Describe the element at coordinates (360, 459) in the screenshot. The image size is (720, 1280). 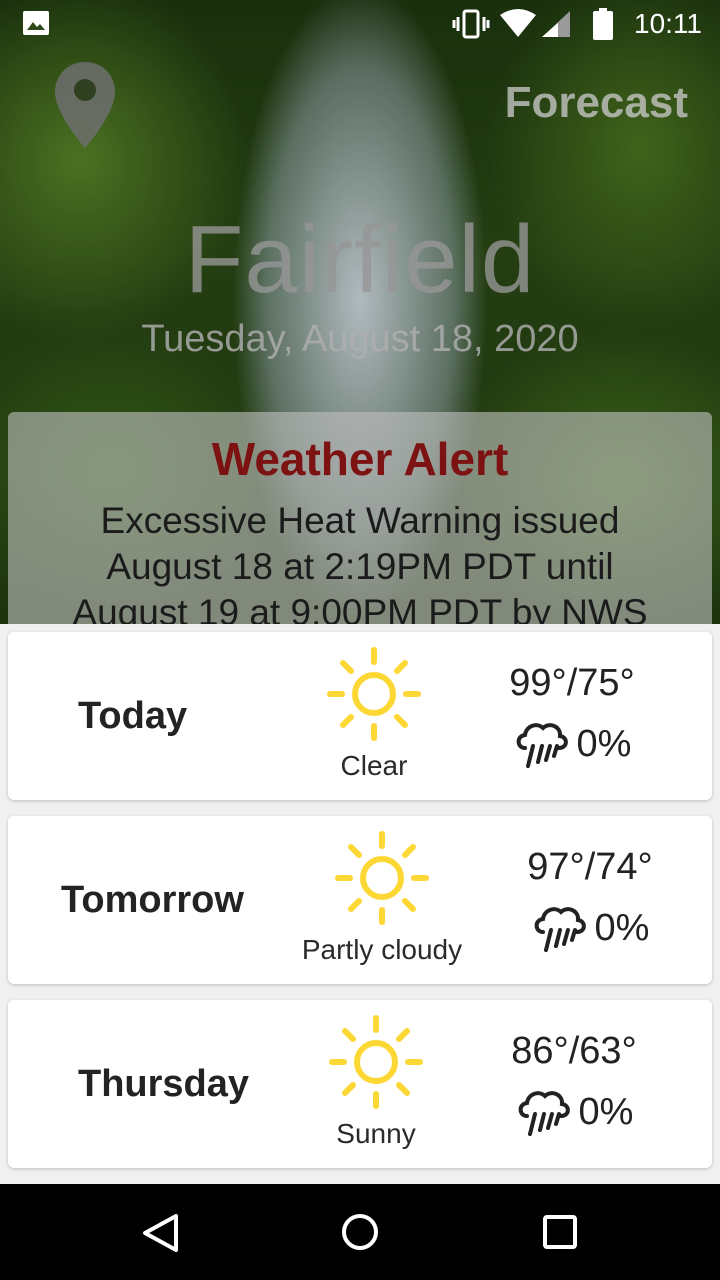
I see `alert-title: Weather Alert` at that location.